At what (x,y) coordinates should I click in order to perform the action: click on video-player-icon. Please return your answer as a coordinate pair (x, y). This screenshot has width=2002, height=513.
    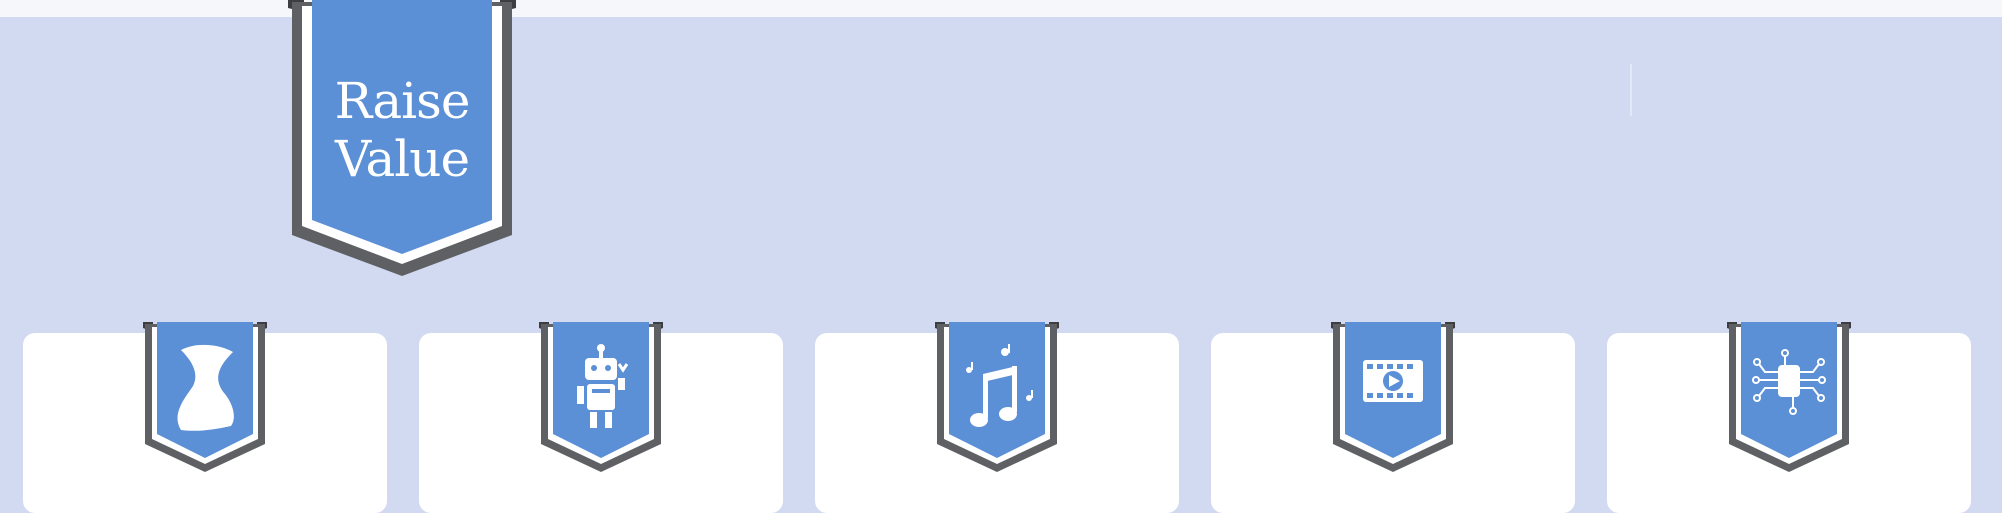
    Looking at the image, I should click on (1393, 381).